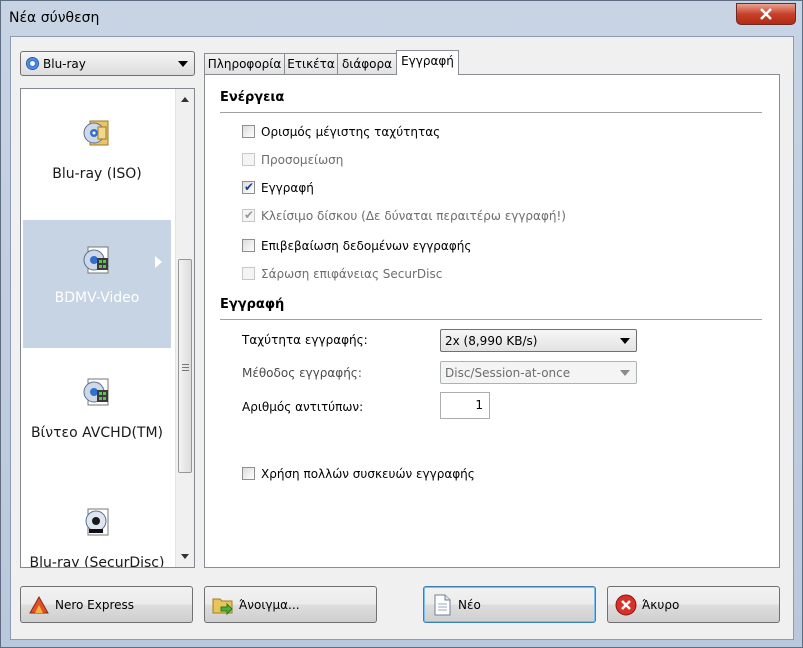 Image resolution: width=803 pixels, height=648 pixels. Describe the element at coordinates (97, 433) in the screenshot. I see `list-item-label: Βίντεο AVCHD(TM)` at that location.